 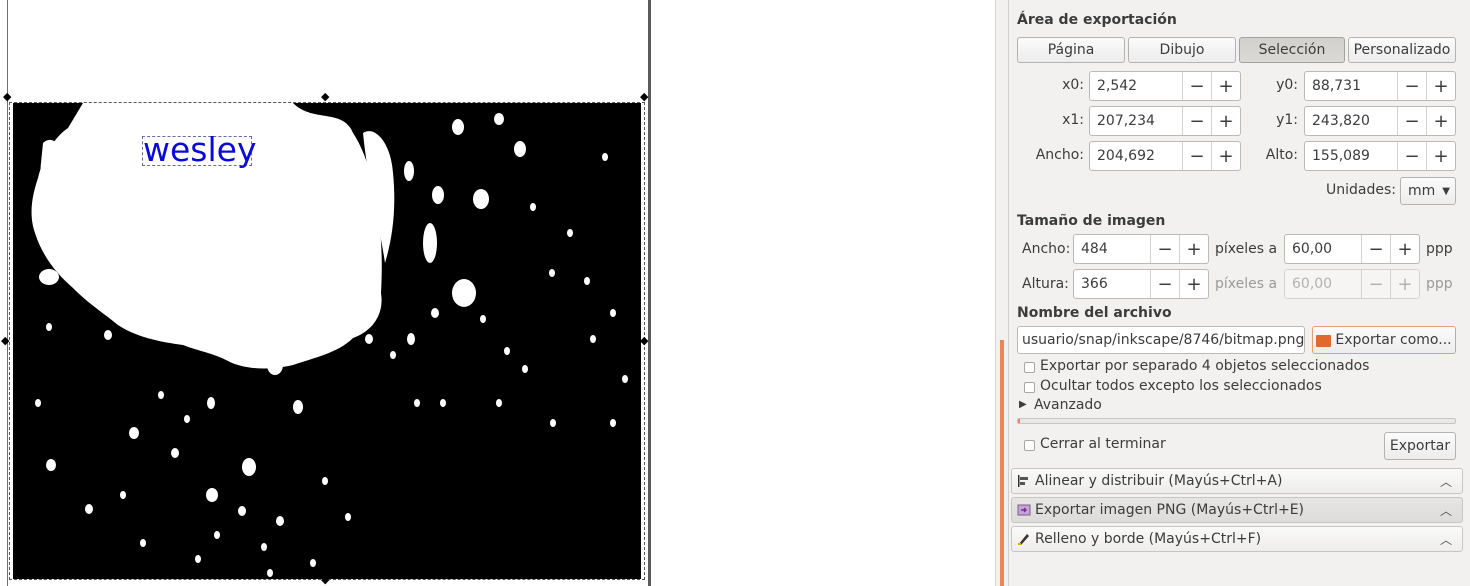 What do you see at coordinates (1045, 284) in the screenshot?
I see `image-height-label: Altura:` at bounding box center [1045, 284].